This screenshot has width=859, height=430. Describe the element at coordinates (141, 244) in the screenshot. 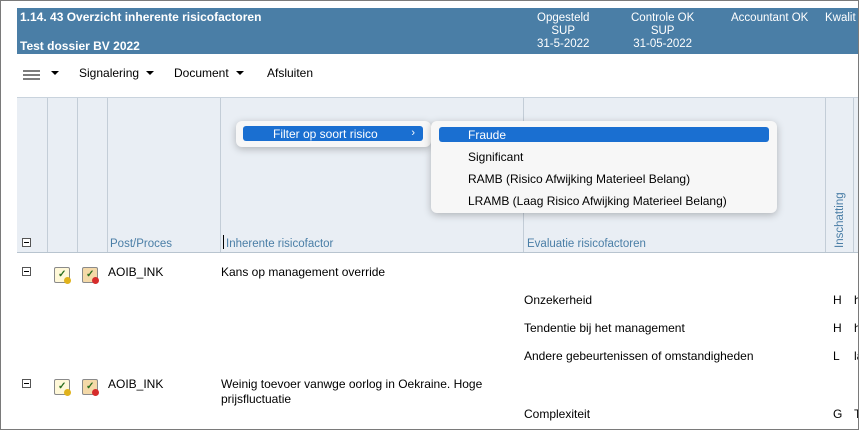

I see `column-header-post: Post/Proces` at that location.